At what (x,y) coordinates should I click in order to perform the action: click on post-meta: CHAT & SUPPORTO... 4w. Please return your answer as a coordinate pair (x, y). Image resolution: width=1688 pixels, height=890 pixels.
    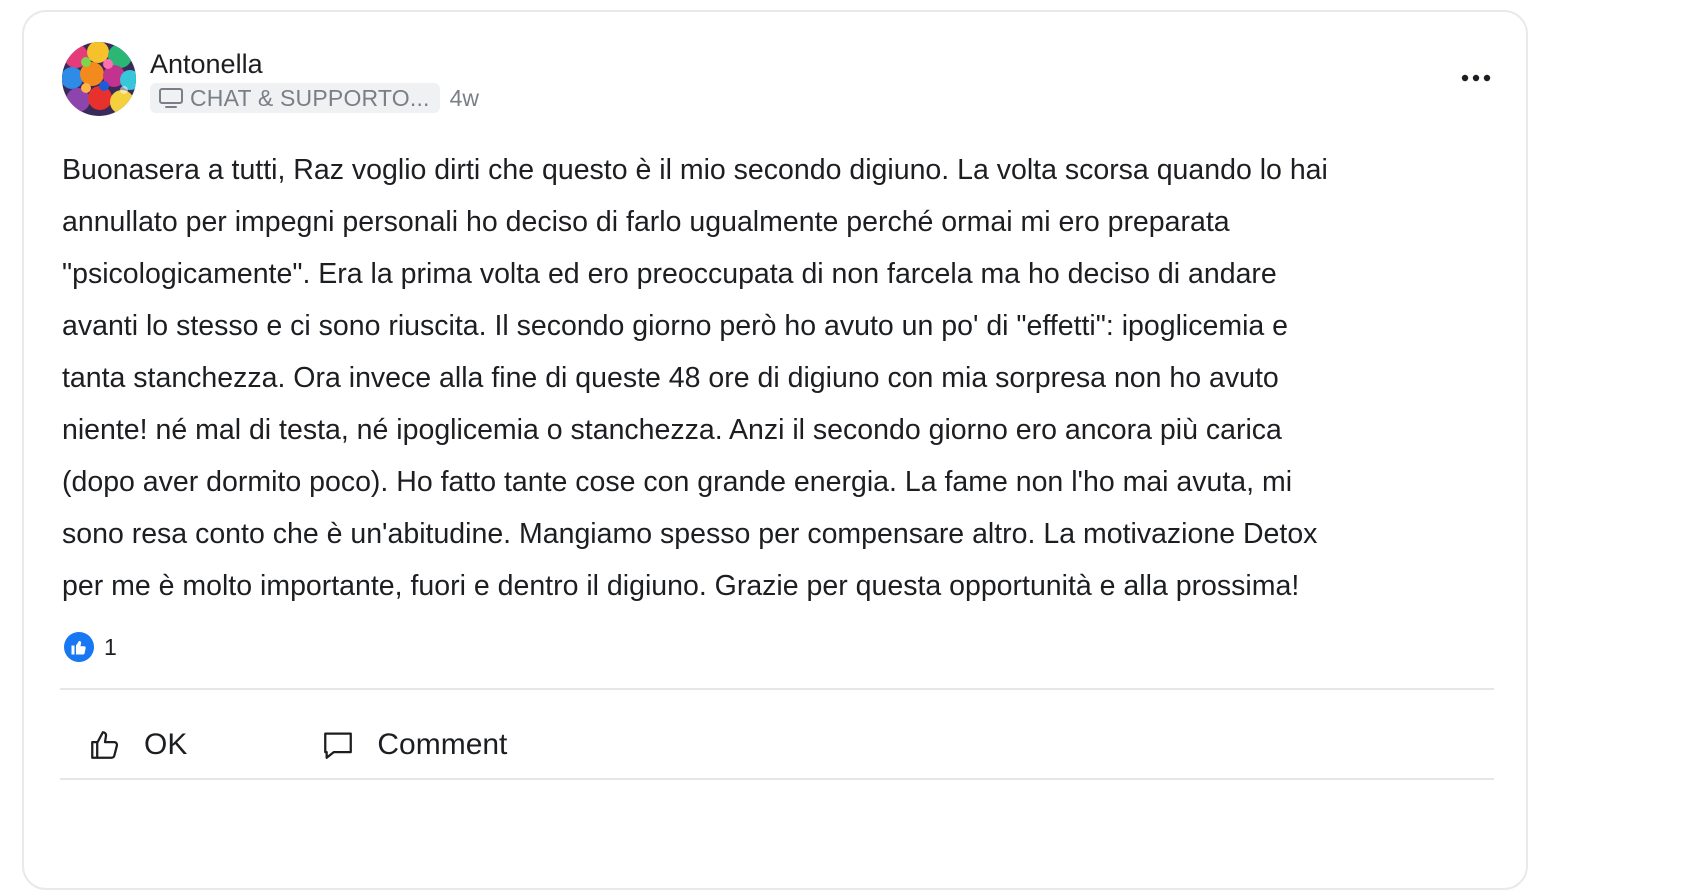
    Looking at the image, I should click on (314, 98).